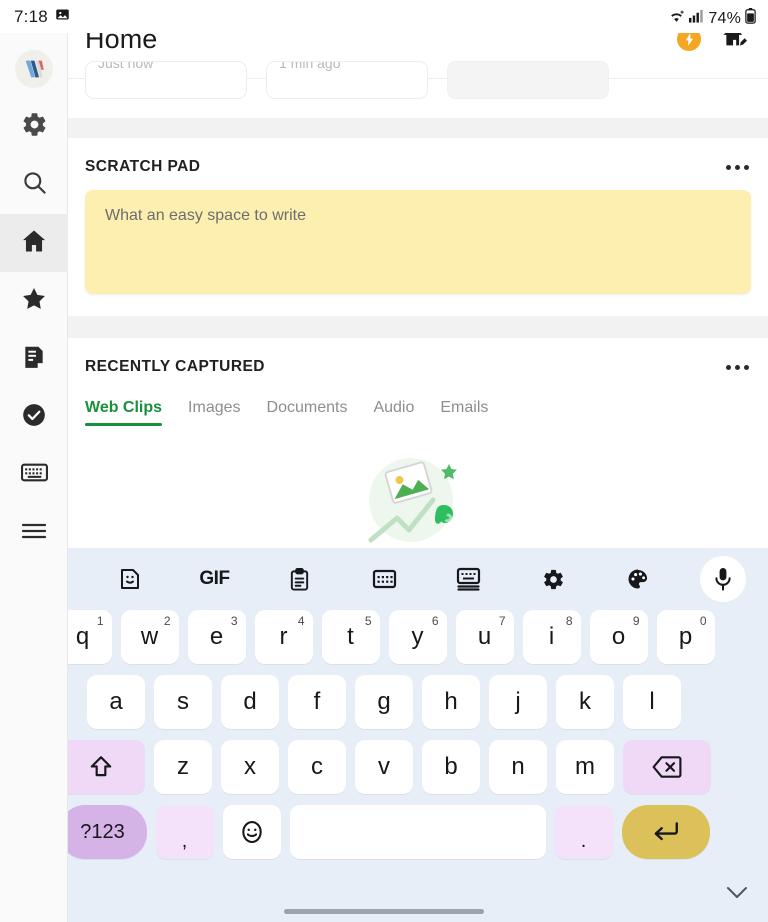 Image resolution: width=768 pixels, height=922 pixels. Describe the element at coordinates (130, 579) in the screenshot. I see `sticker-icon` at that location.